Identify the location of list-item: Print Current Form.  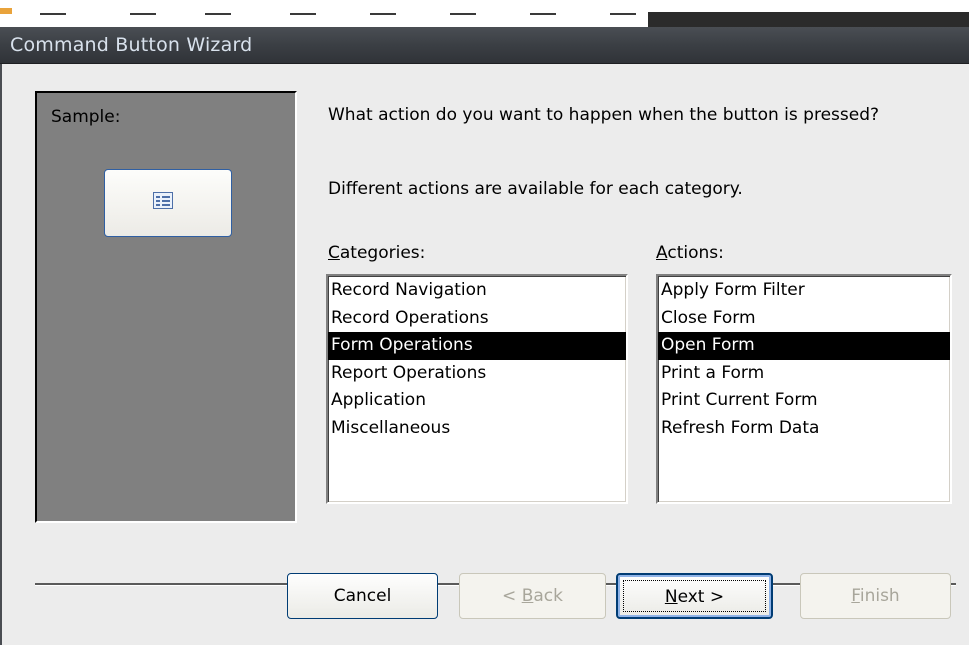
(804, 401).